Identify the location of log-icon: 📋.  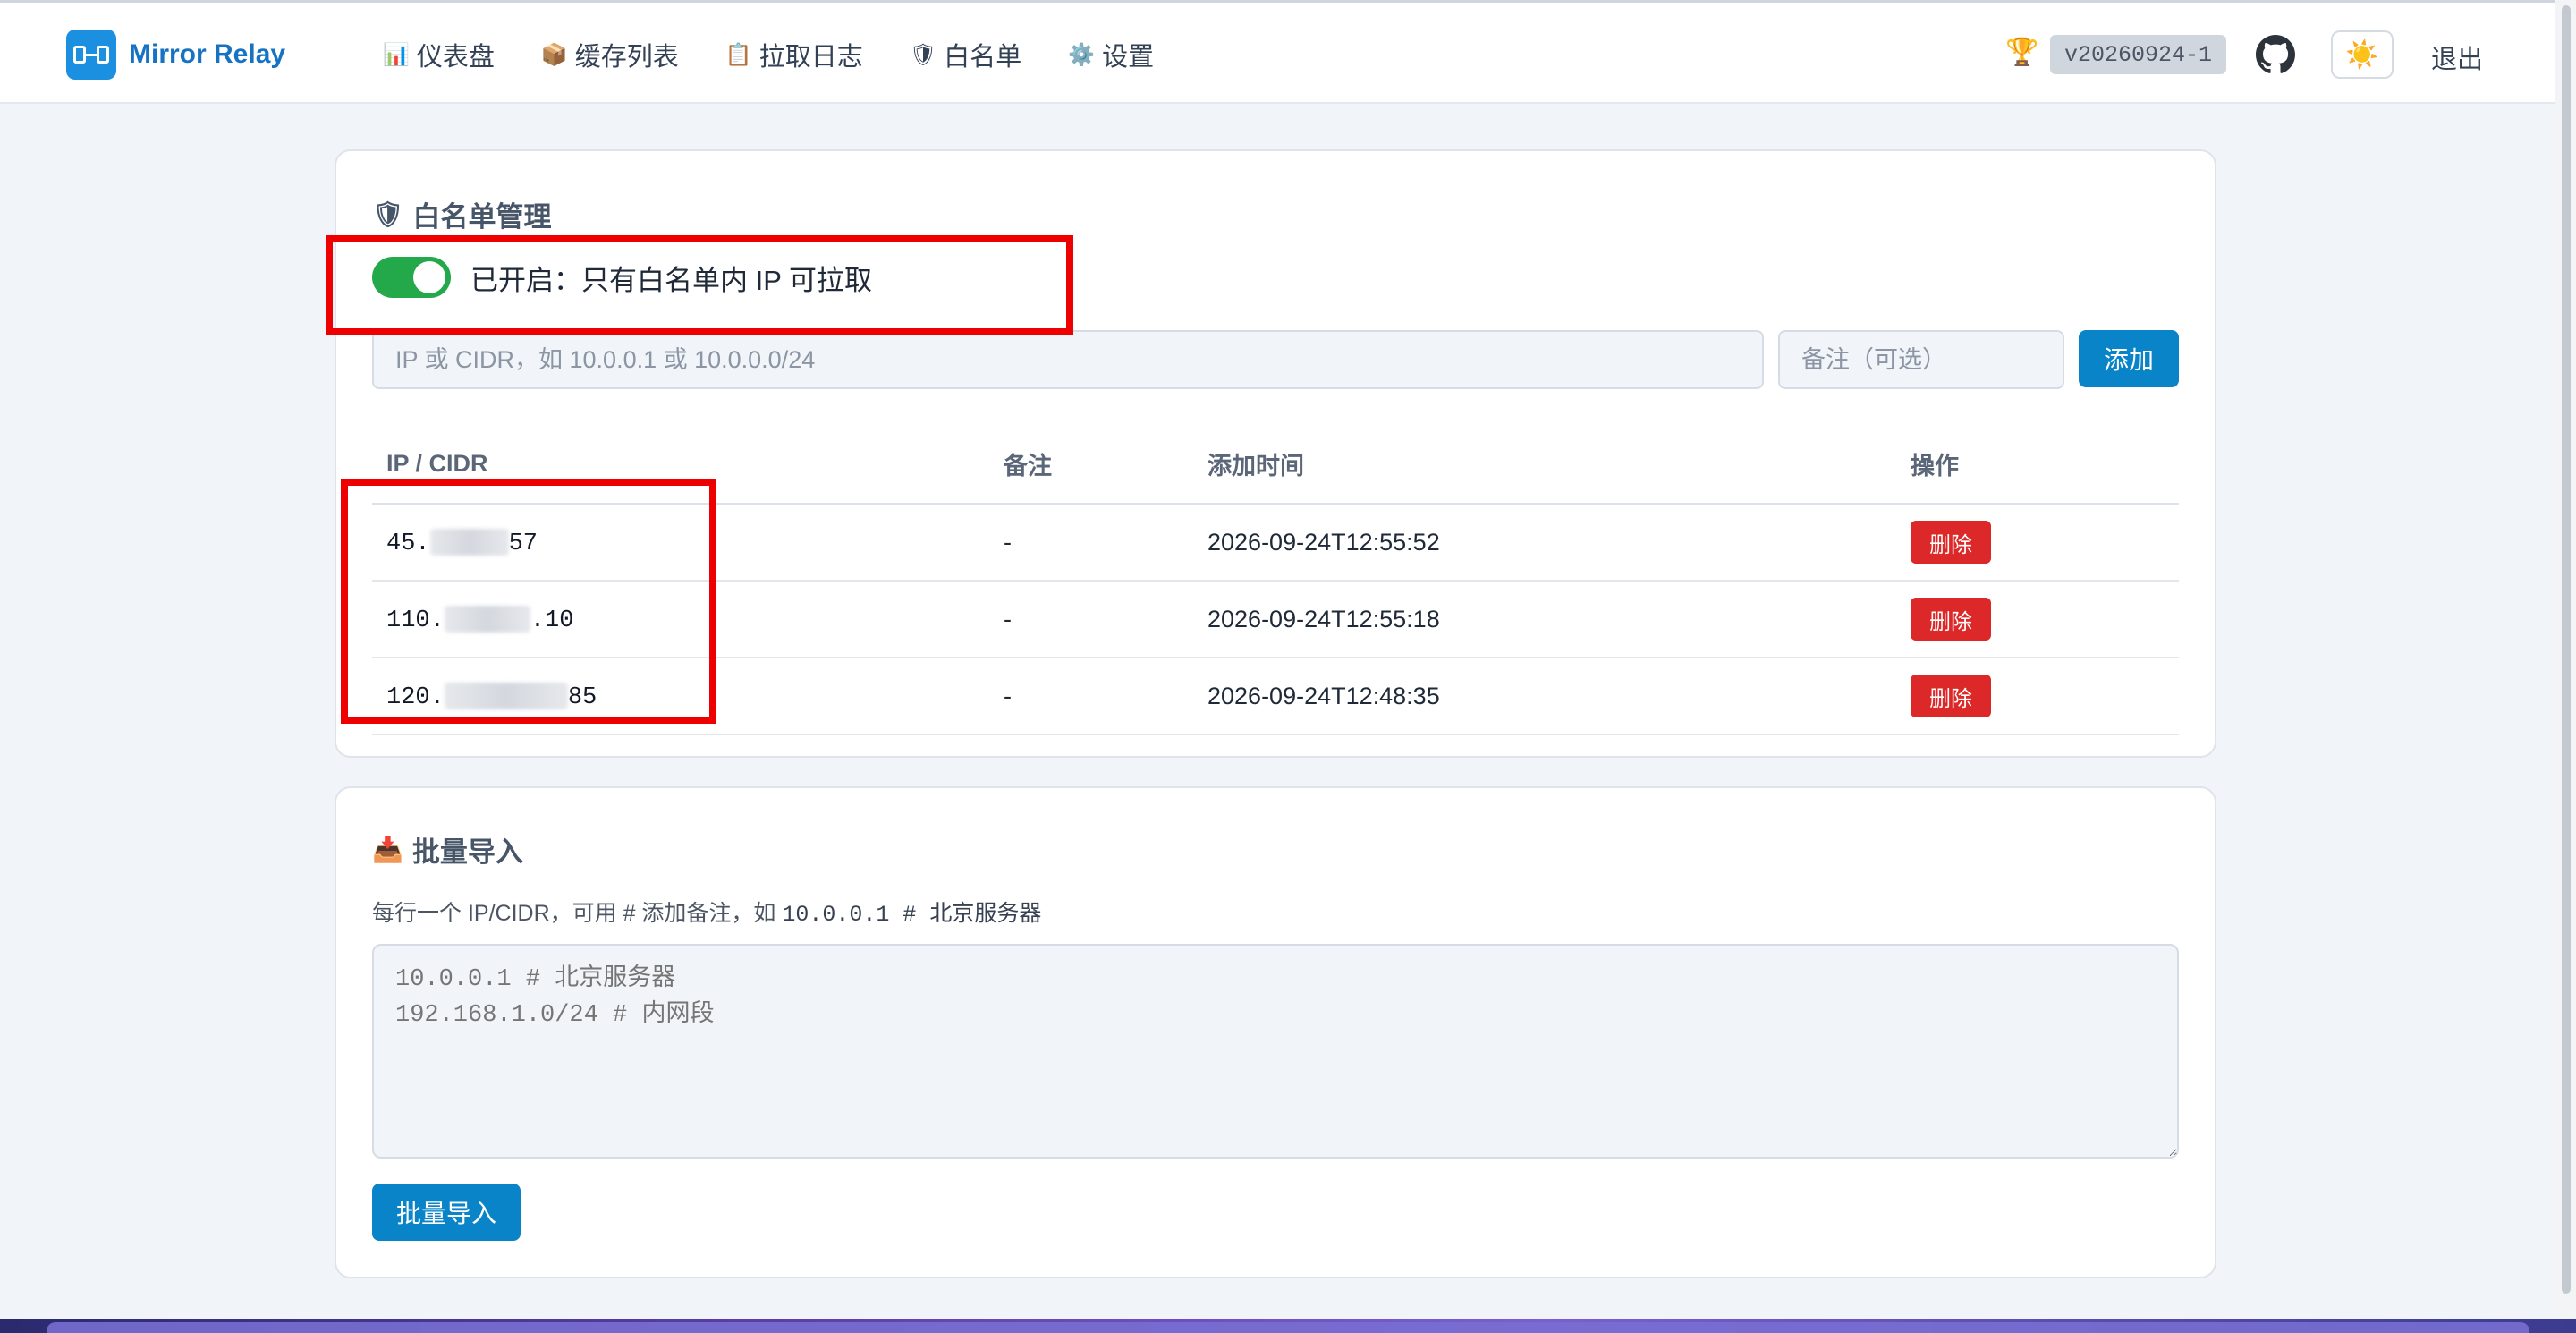
(738, 54).